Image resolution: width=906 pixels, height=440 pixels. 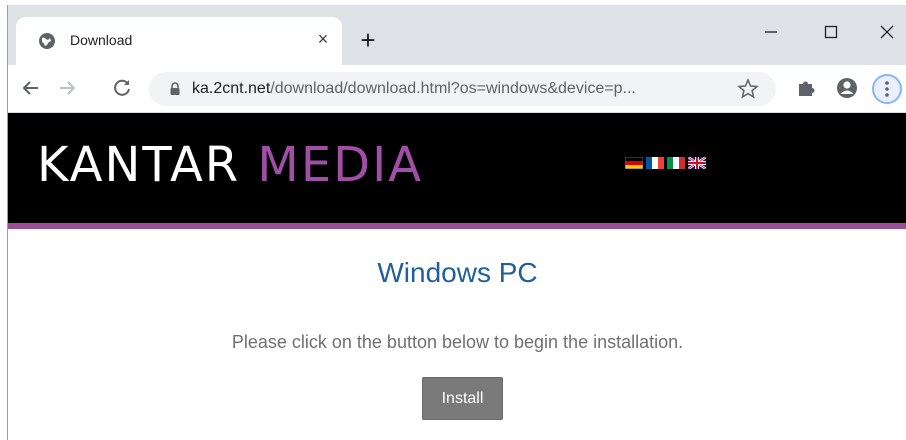 I want to click on tab-title: Download, so click(x=101, y=40).